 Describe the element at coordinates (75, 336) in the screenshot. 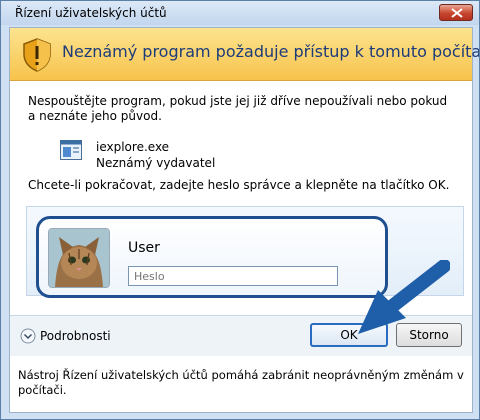

I see `details-toggle: Podrobnosti` at that location.